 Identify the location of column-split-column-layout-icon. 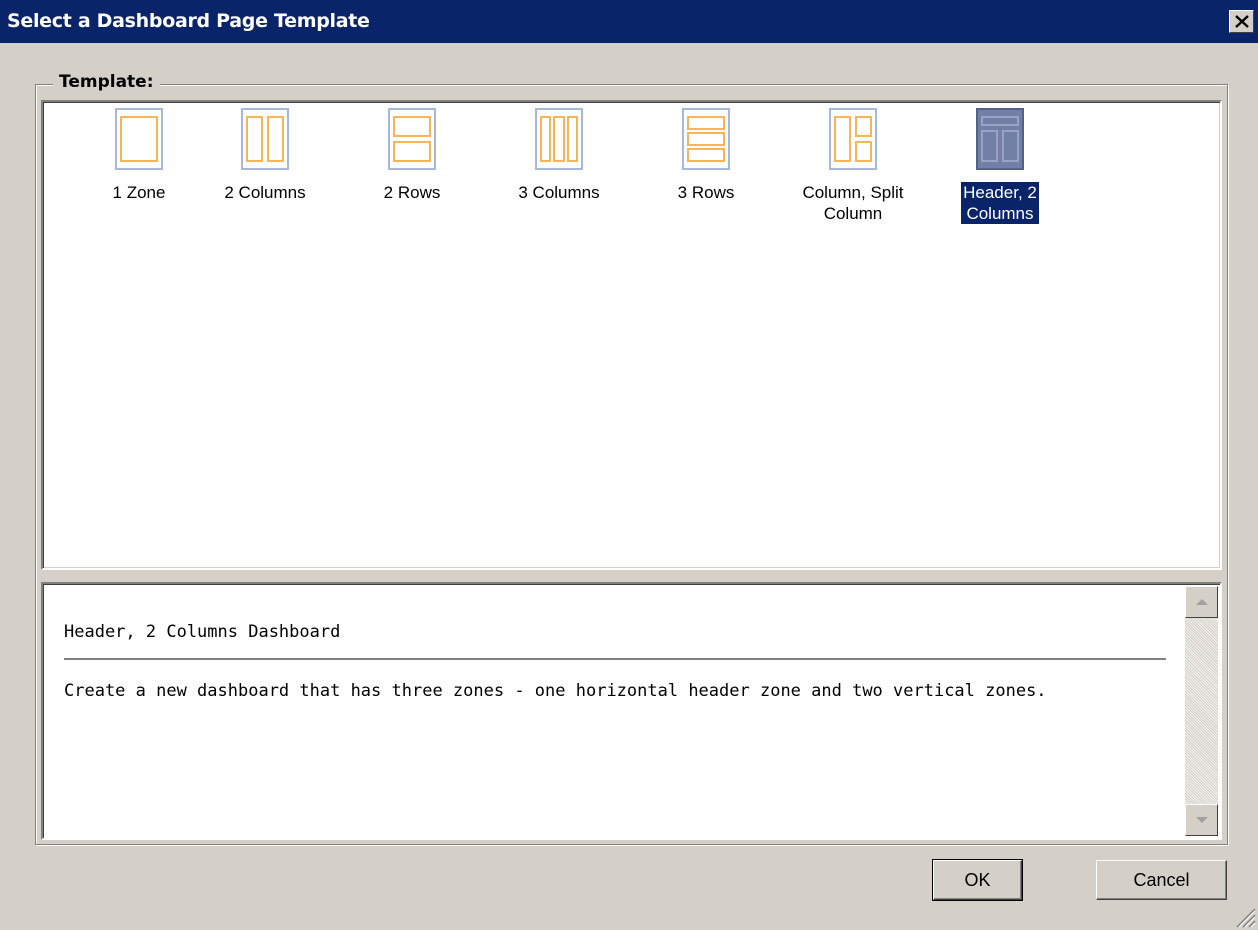
(853, 139).